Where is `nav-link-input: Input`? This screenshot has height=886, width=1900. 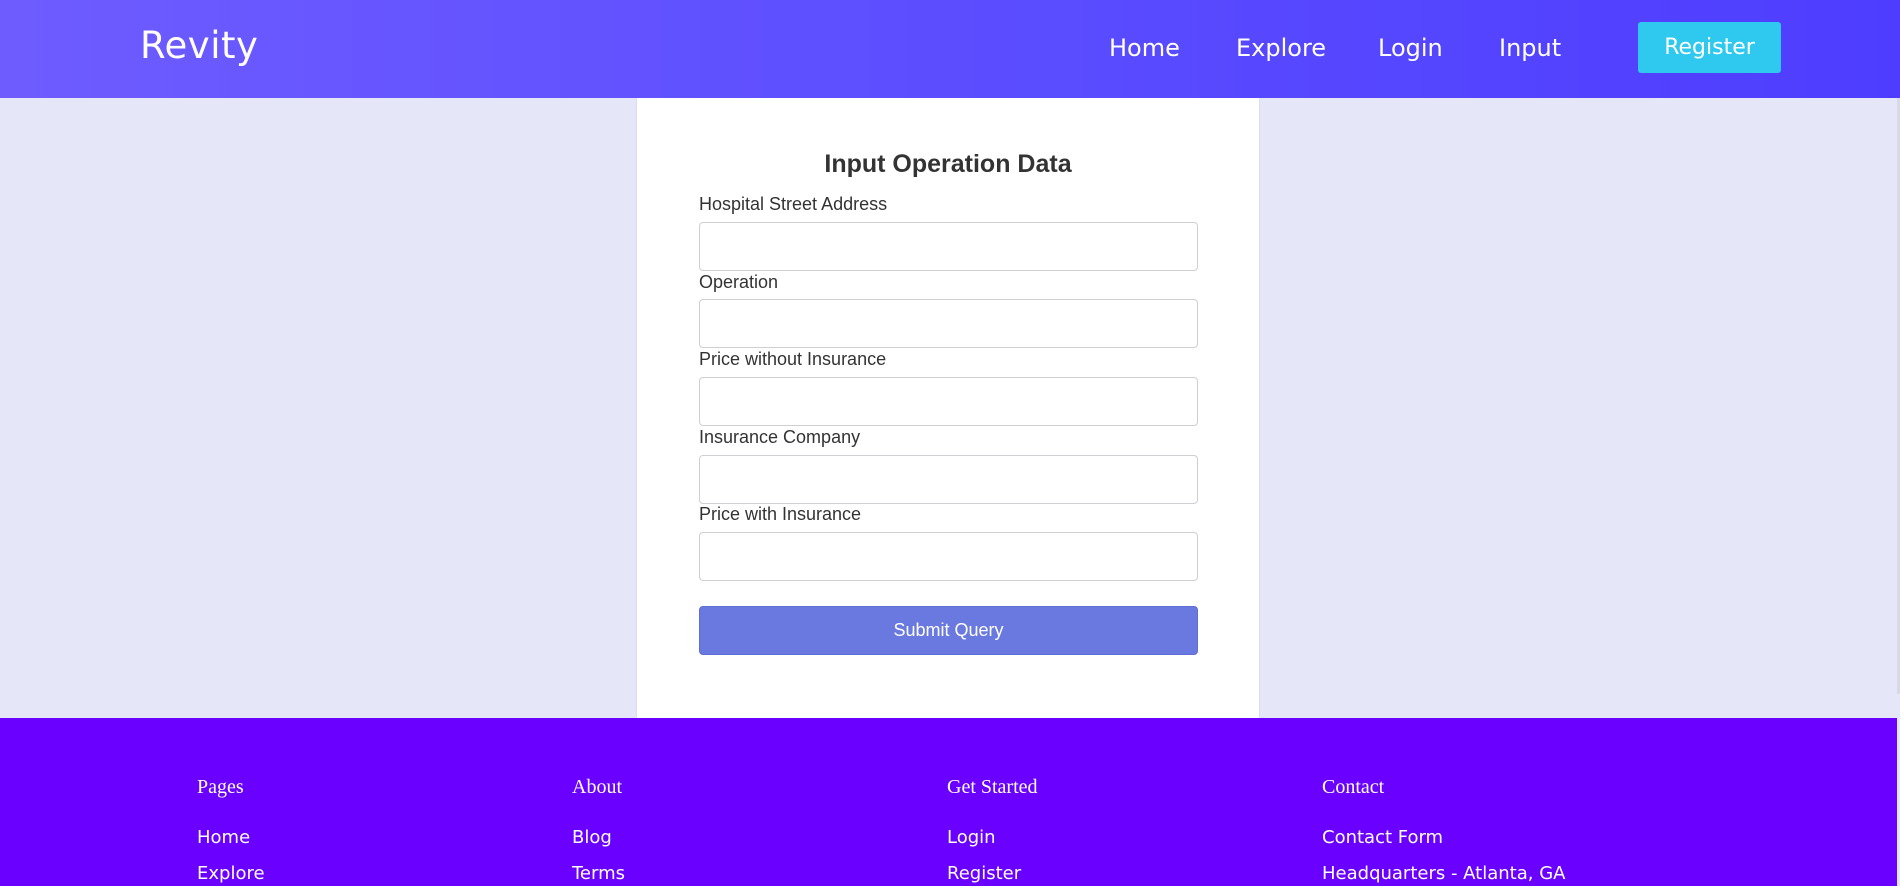
nav-link-input: Input is located at coordinates (1530, 48).